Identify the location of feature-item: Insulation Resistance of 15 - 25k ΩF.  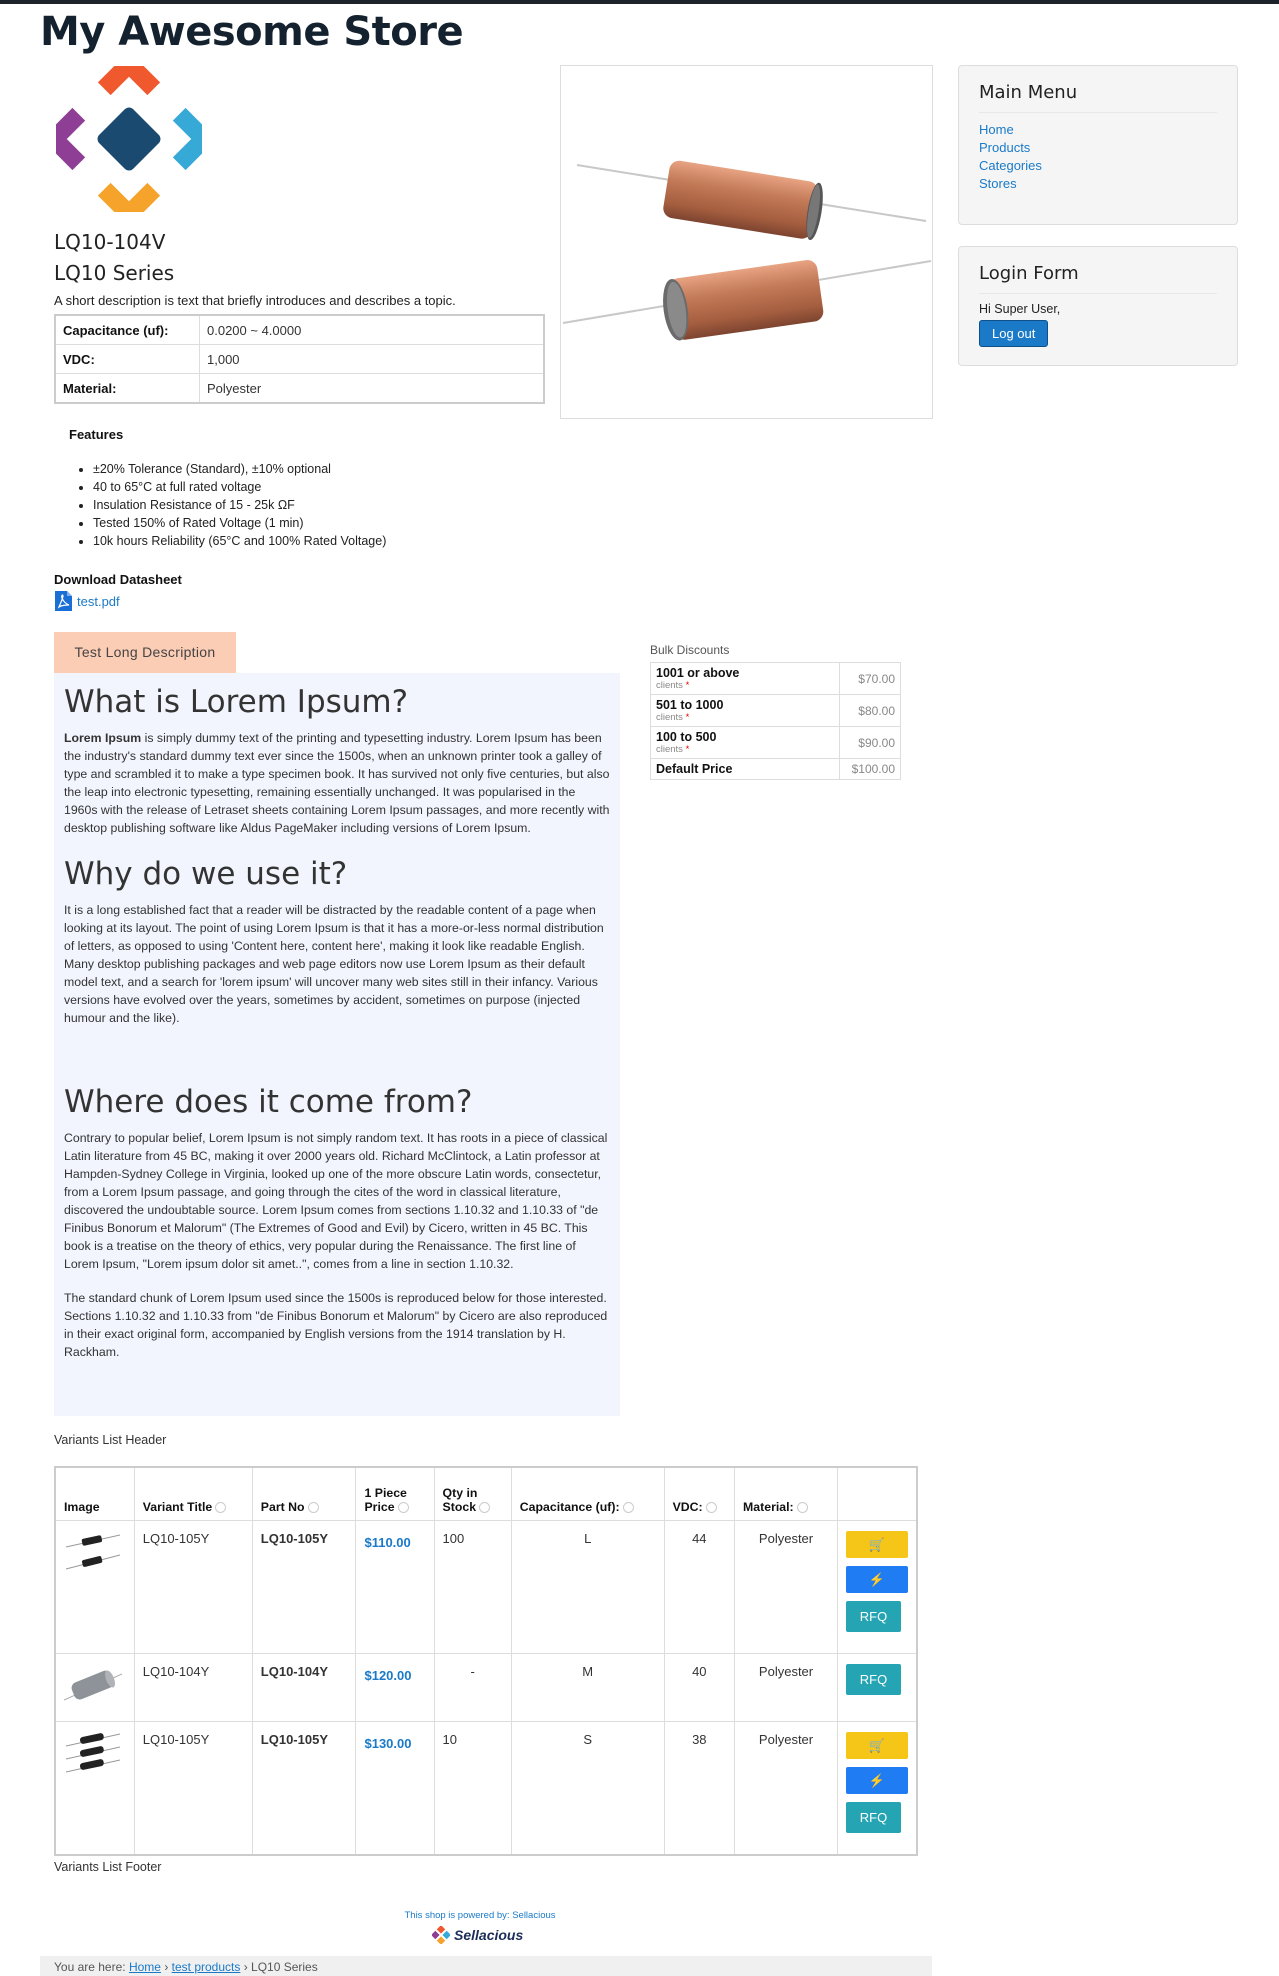
(239, 505).